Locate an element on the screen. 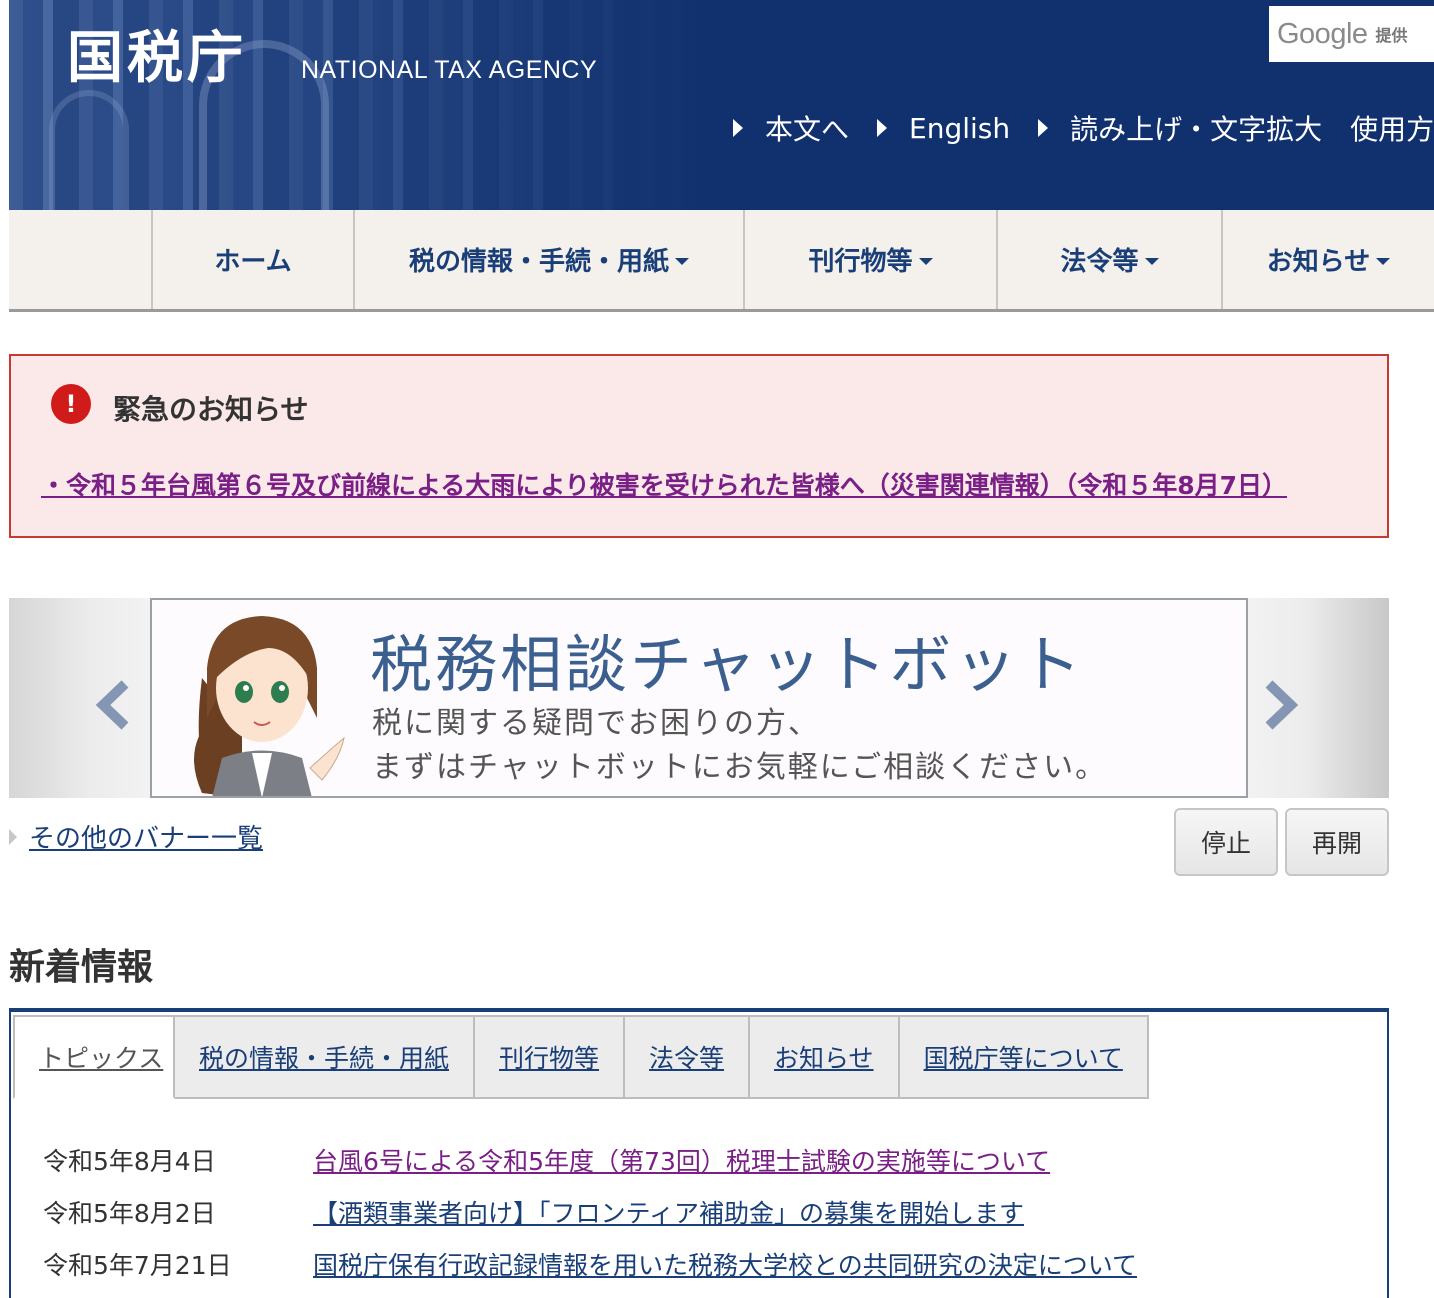 The width and height of the screenshot is (1434, 1298). news-item: 令和5年8月4日 台風6号による令和5年度（第73回）税理士試験の実施等について is located at coordinates (590, 1160).